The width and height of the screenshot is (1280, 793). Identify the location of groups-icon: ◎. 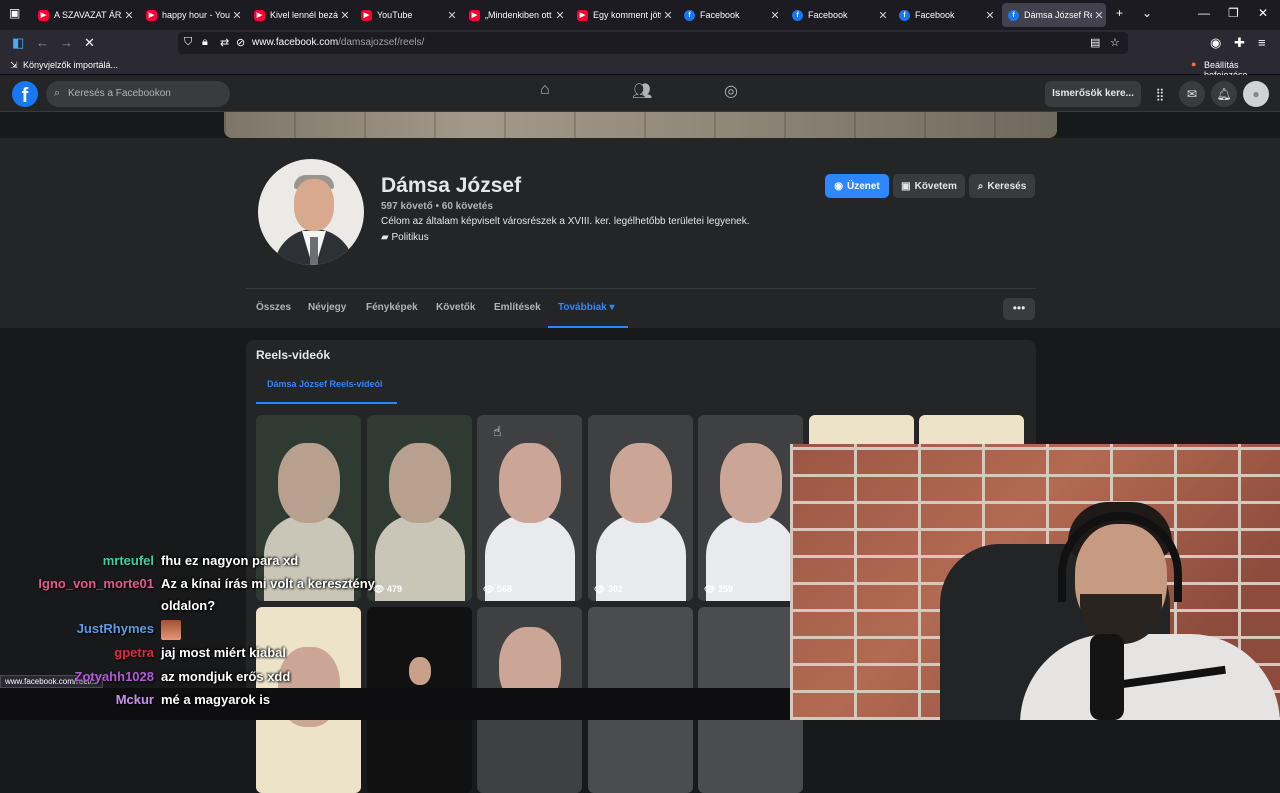
(731, 91).